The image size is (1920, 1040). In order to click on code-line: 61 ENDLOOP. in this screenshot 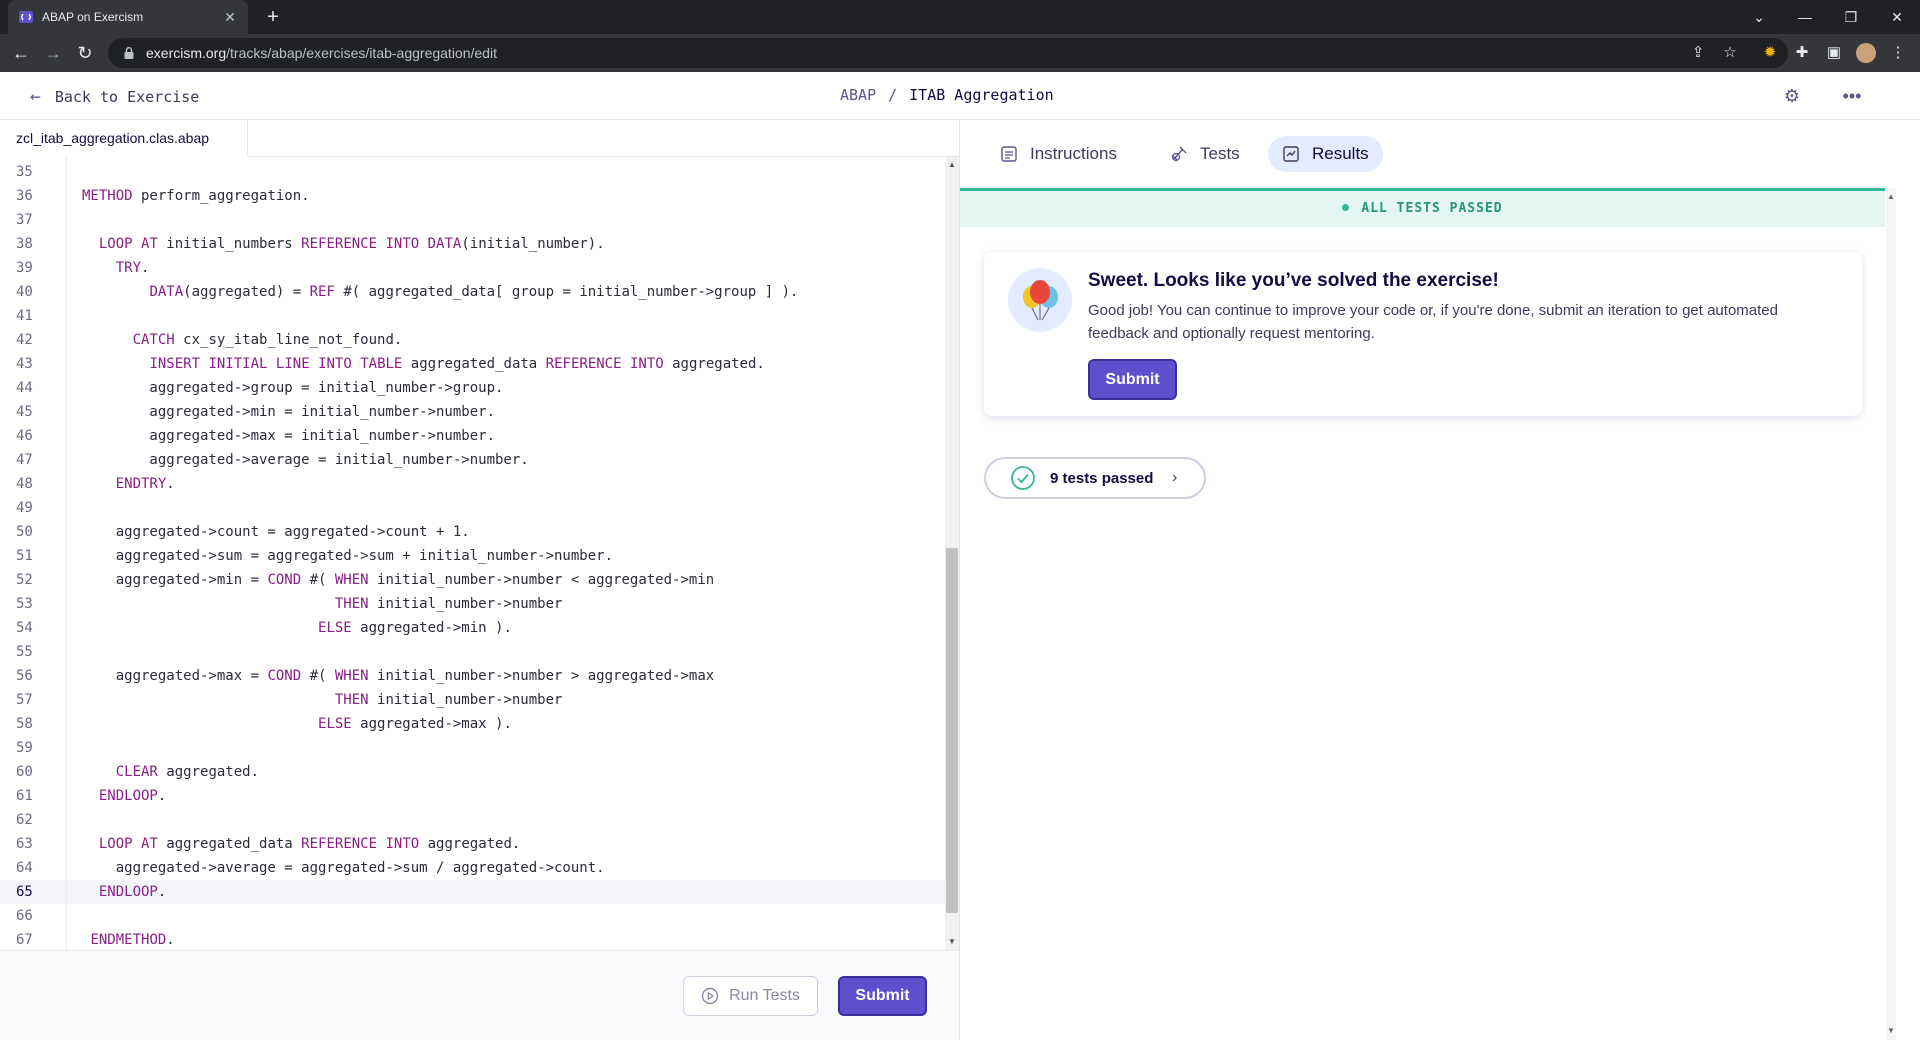, I will do `click(472, 796)`.